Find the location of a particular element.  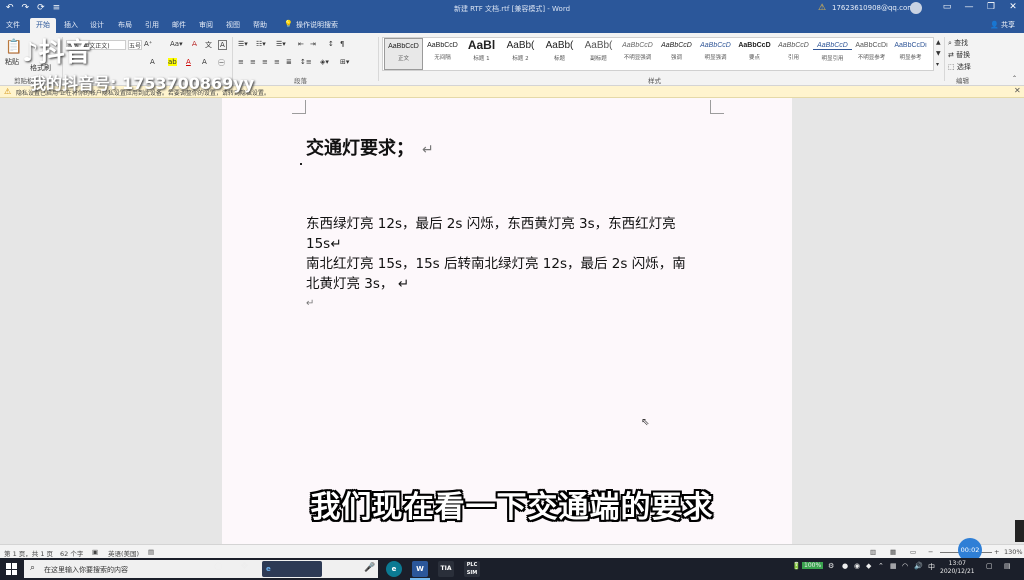

tab-review: 审阅 is located at coordinates (206, 25).